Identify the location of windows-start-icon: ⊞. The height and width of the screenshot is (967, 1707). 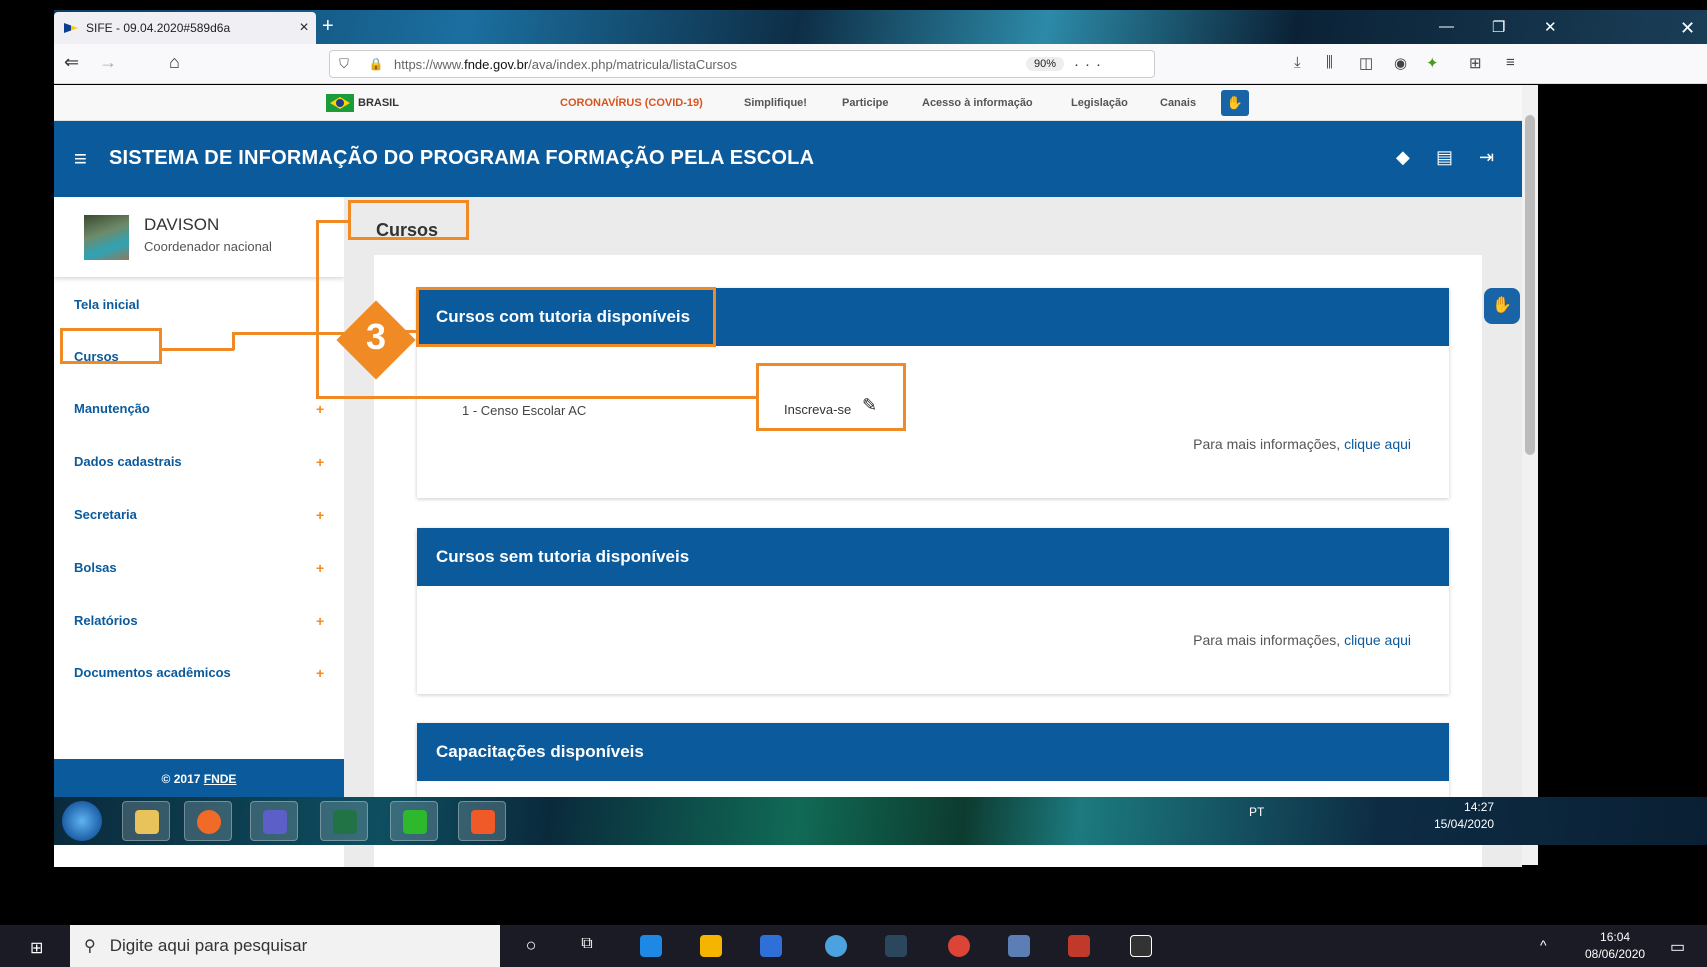
(36, 948).